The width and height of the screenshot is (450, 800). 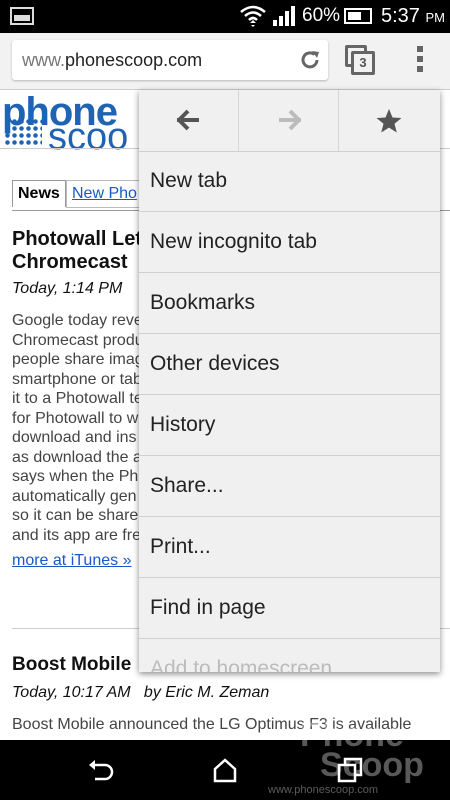 I want to click on menu-item-find-in-page: Find in page, so click(x=289, y=608).